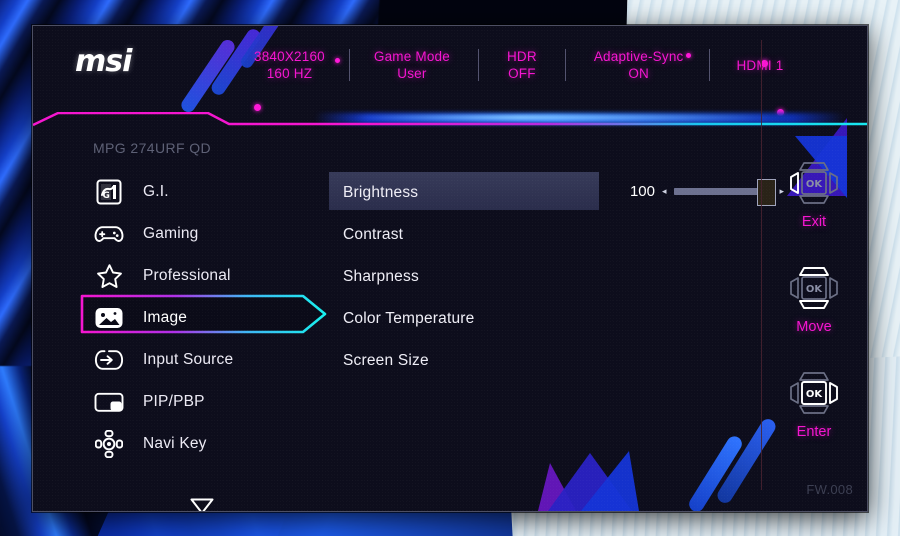 The image size is (900, 536). I want to click on sidebar-item-image: Image, so click(204, 316).